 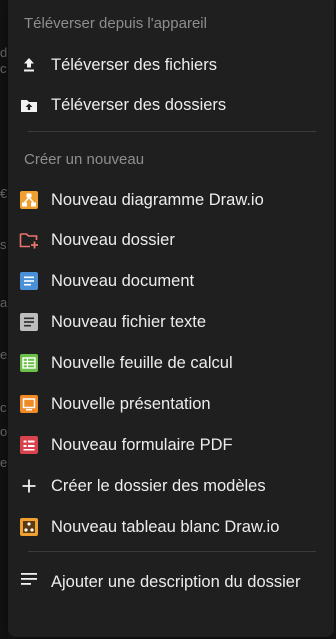 I want to click on new-drawio-diagram-label: Nouveau diagramme Draw.io, so click(x=157, y=199).